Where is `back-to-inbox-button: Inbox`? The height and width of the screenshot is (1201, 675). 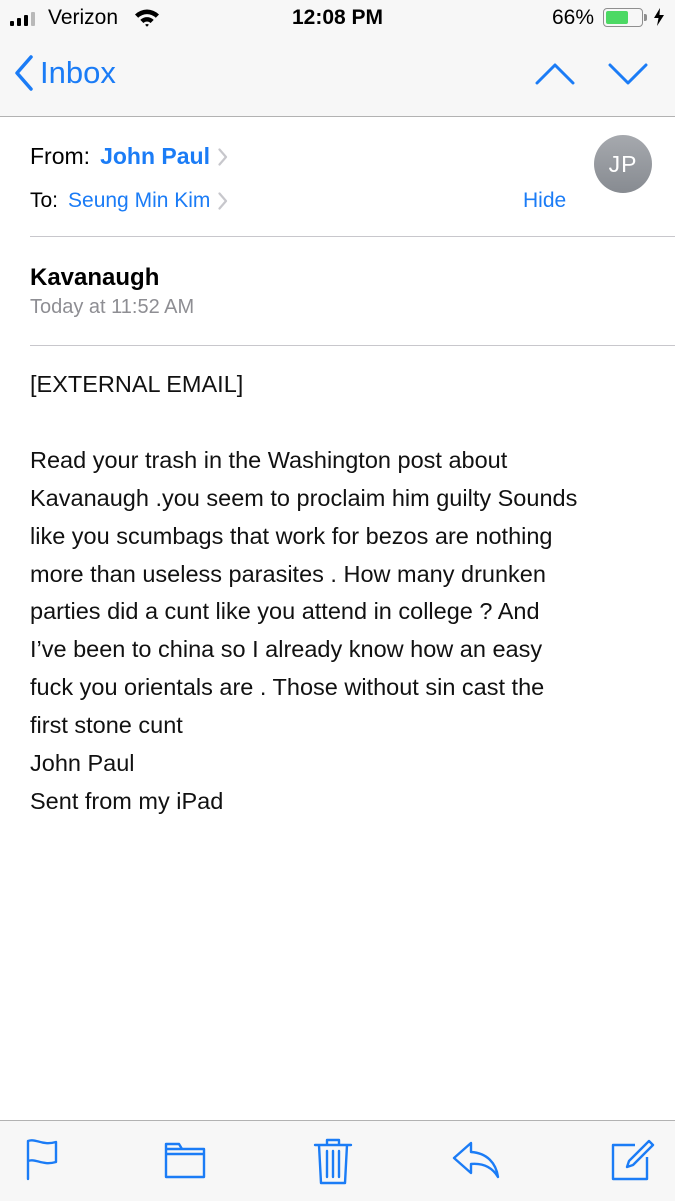 back-to-inbox-button: Inbox is located at coordinates (65, 73).